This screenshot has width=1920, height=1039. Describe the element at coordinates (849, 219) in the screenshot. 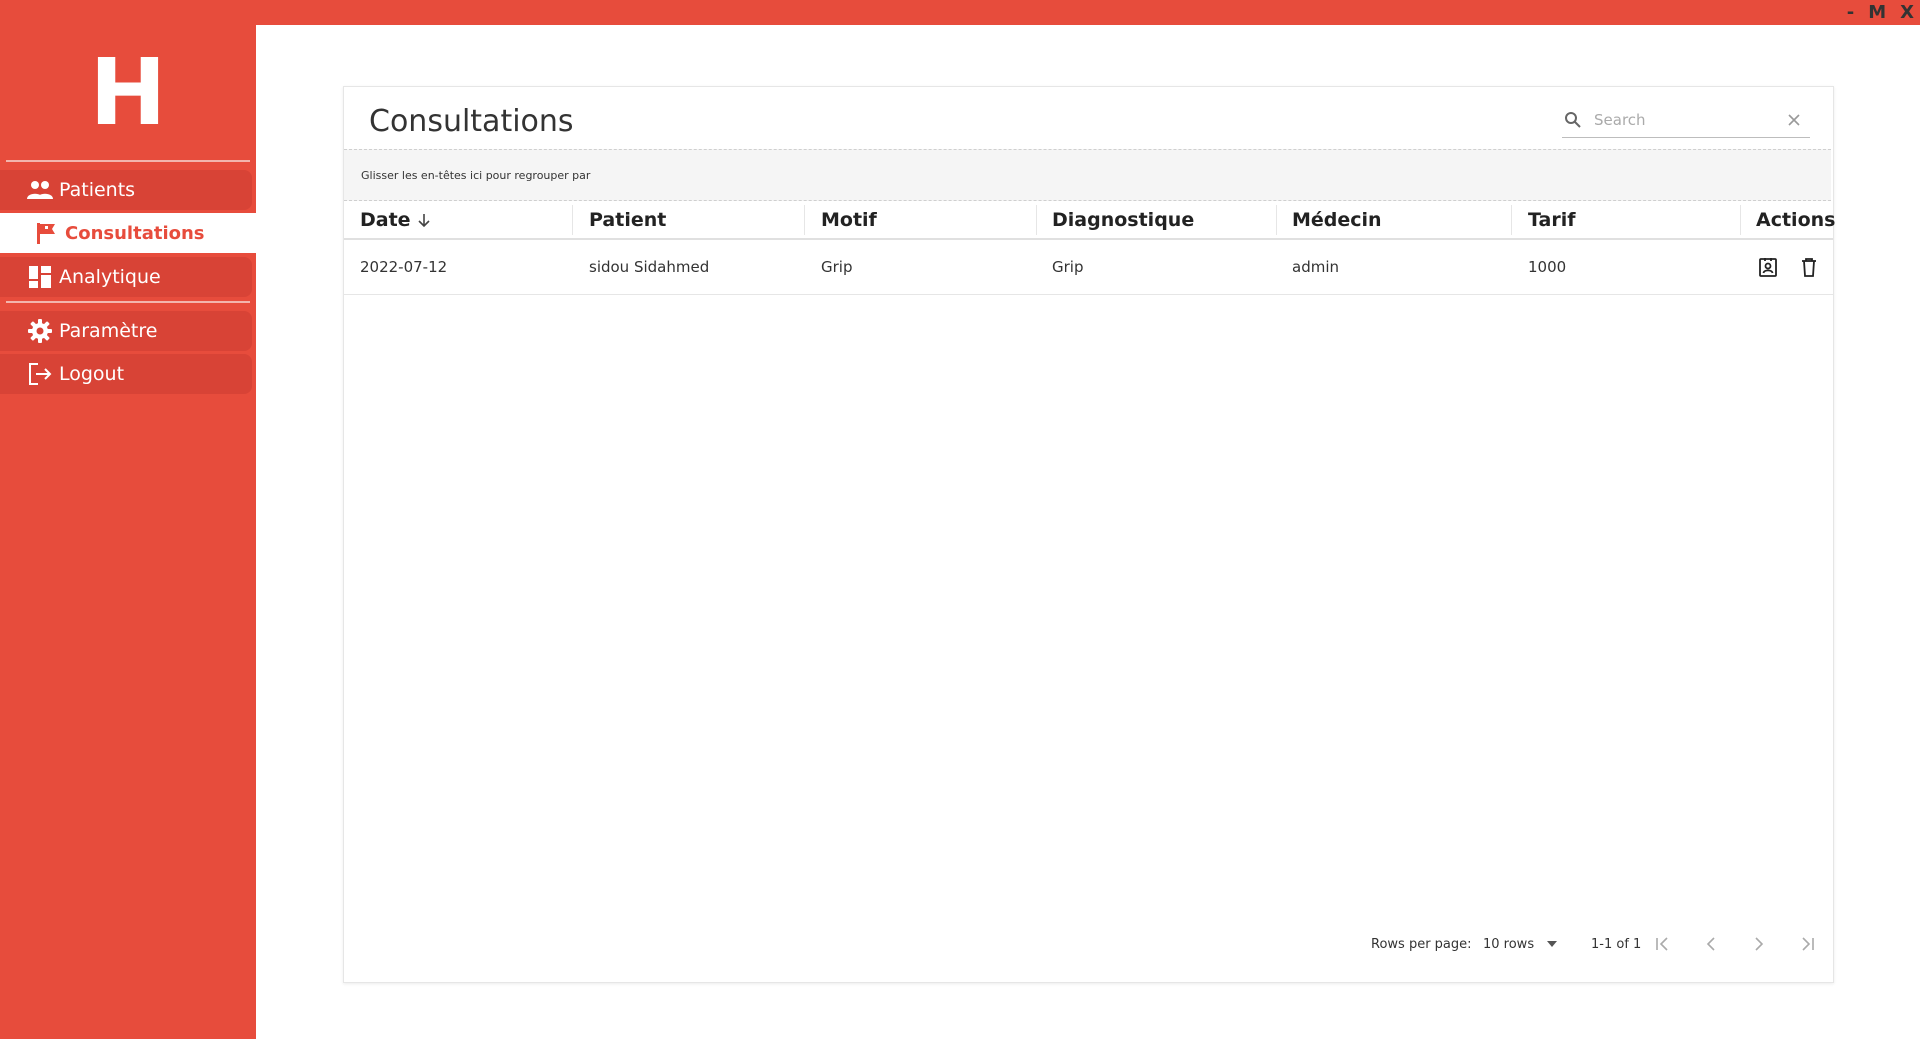

I see `column-header-motif: Motif` at that location.